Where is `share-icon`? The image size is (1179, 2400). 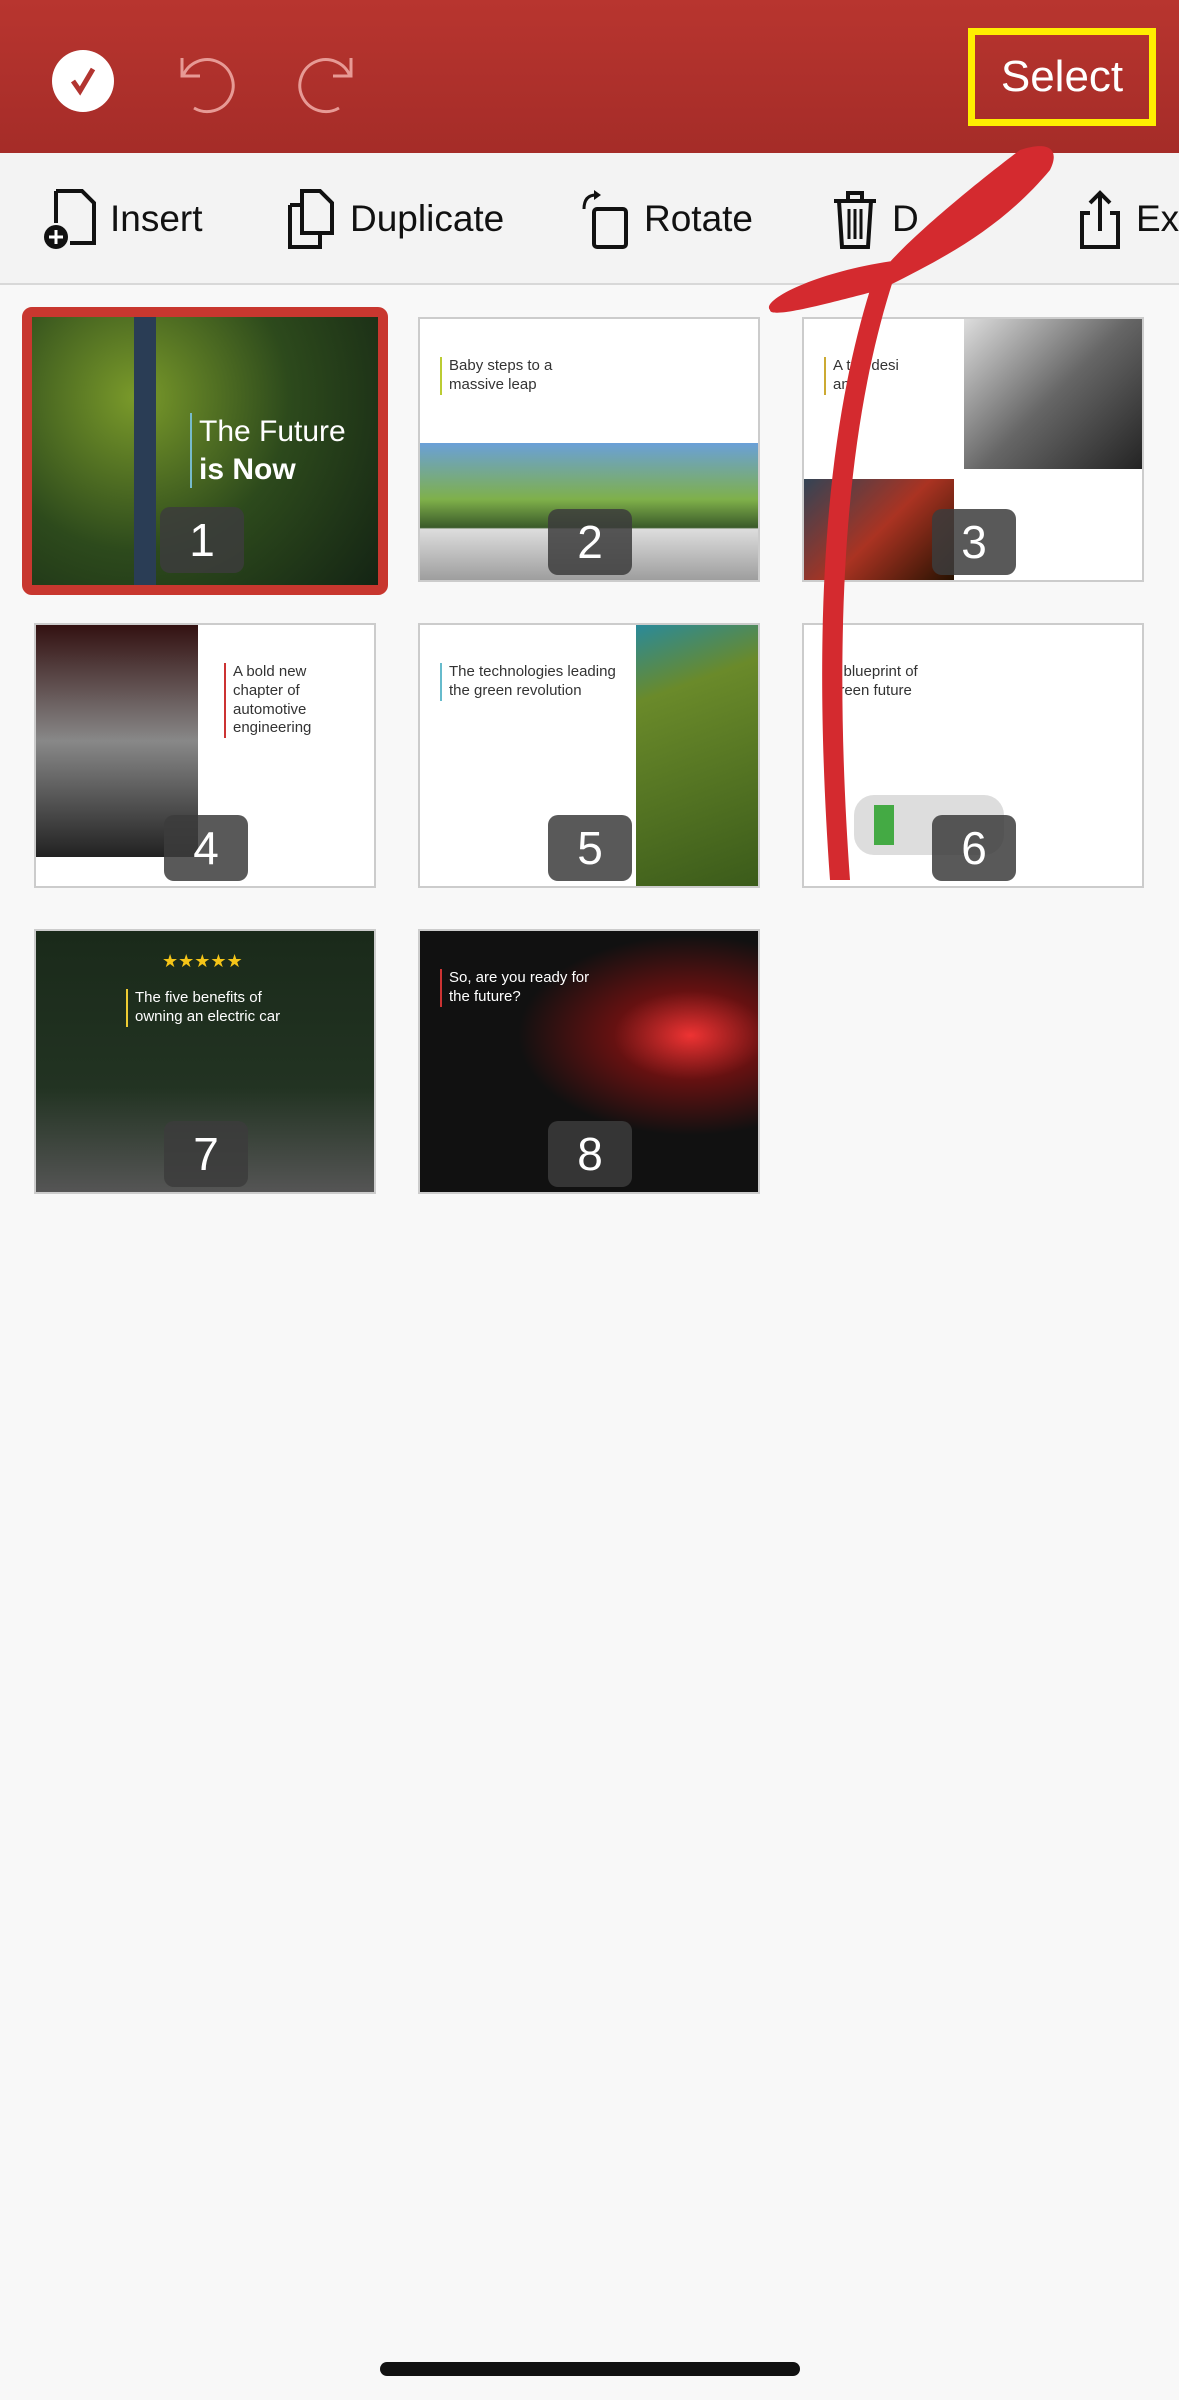
share-icon is located at coordinates (1100, 219).